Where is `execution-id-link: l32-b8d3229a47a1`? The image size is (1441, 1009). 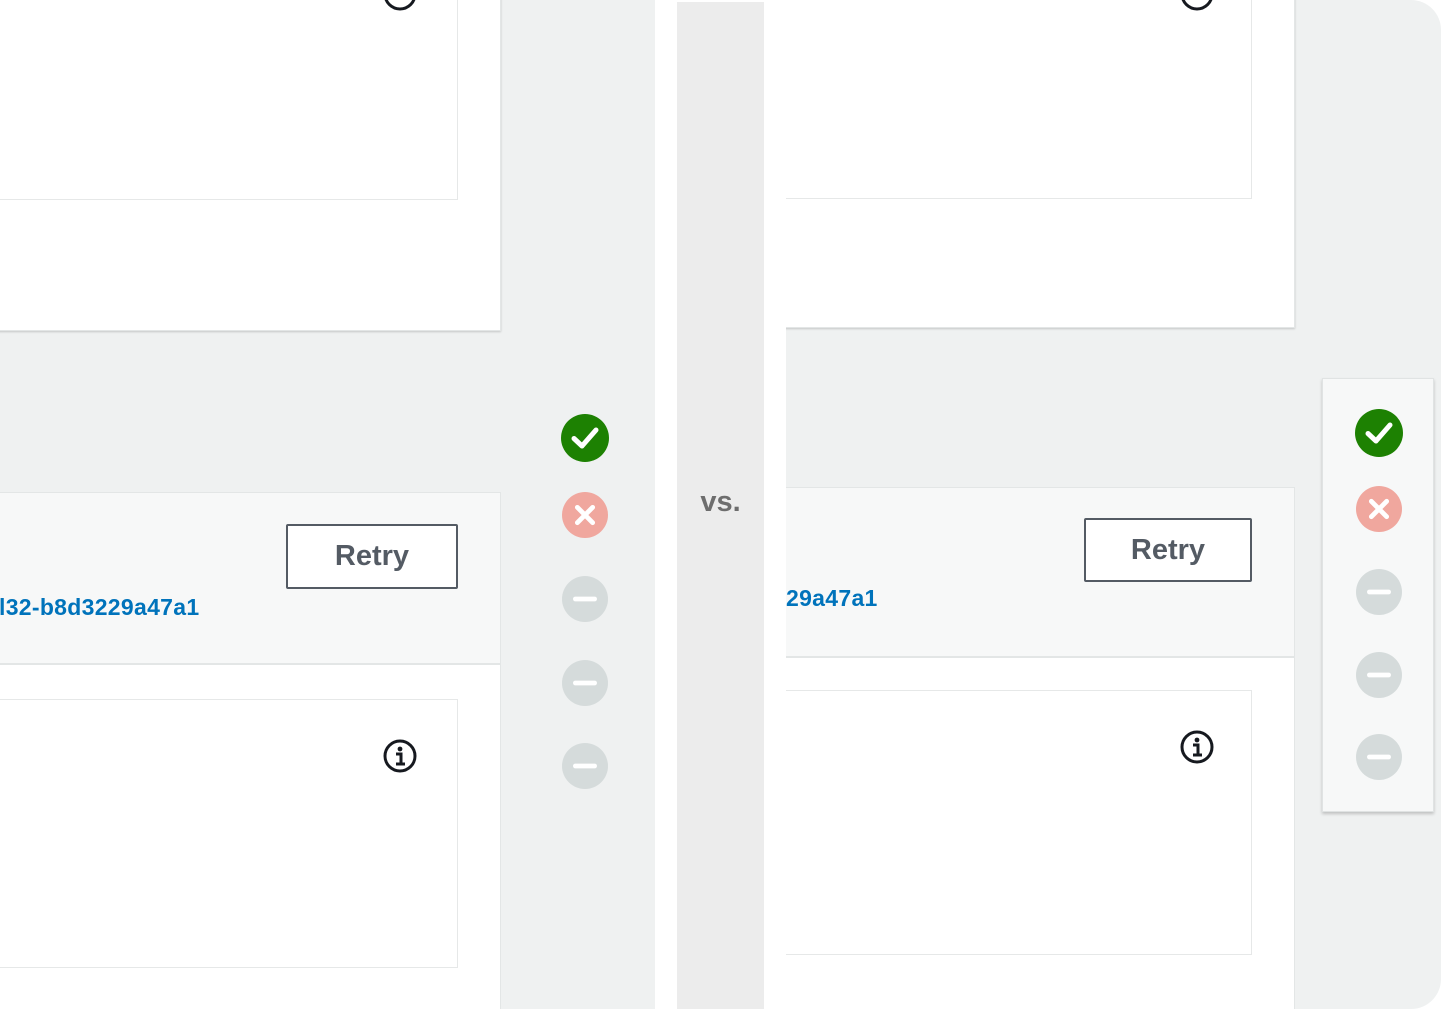
execution-id-link: l32-b8d3229a47a1 is located at coordinates (99, 607).